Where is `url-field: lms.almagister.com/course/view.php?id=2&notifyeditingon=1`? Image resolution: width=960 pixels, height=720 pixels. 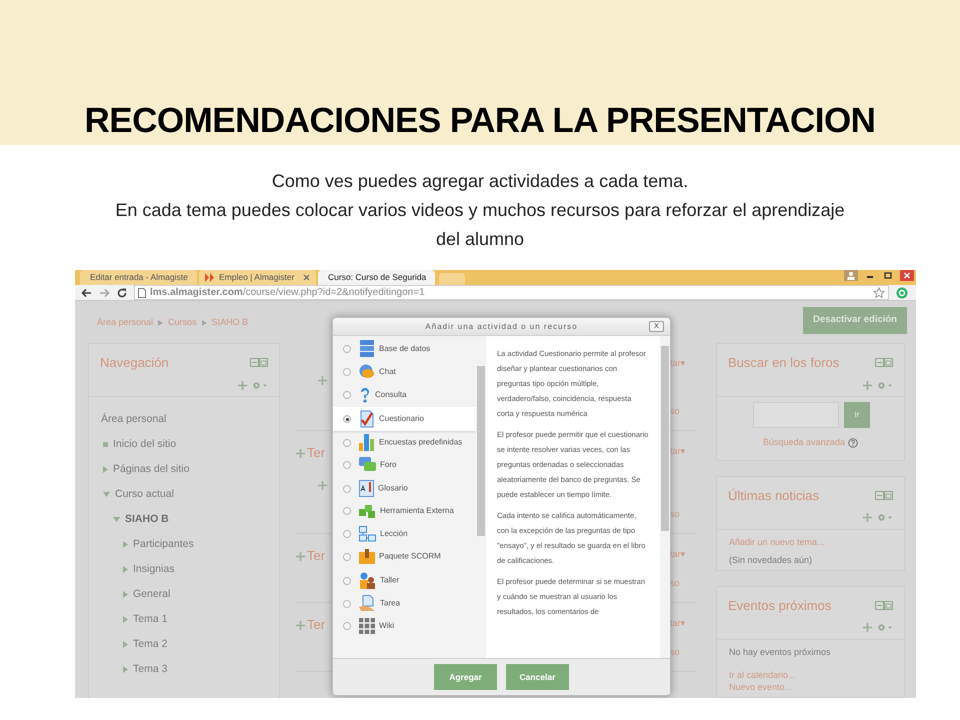 url-field: lms.almagister.com/course/view.php?id=2&notifyeditingon=1 is located at coordinates (511, 292).